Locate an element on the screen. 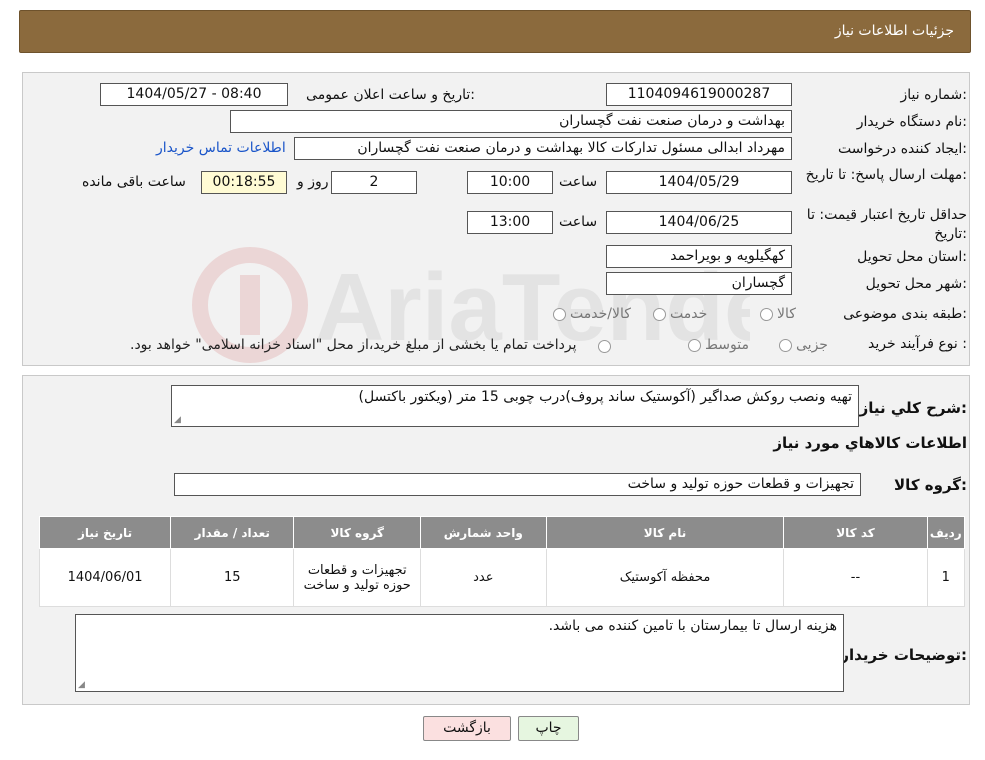  announce-field: 1404/05/27 - 08:40 is located at coordinates (194, 94).